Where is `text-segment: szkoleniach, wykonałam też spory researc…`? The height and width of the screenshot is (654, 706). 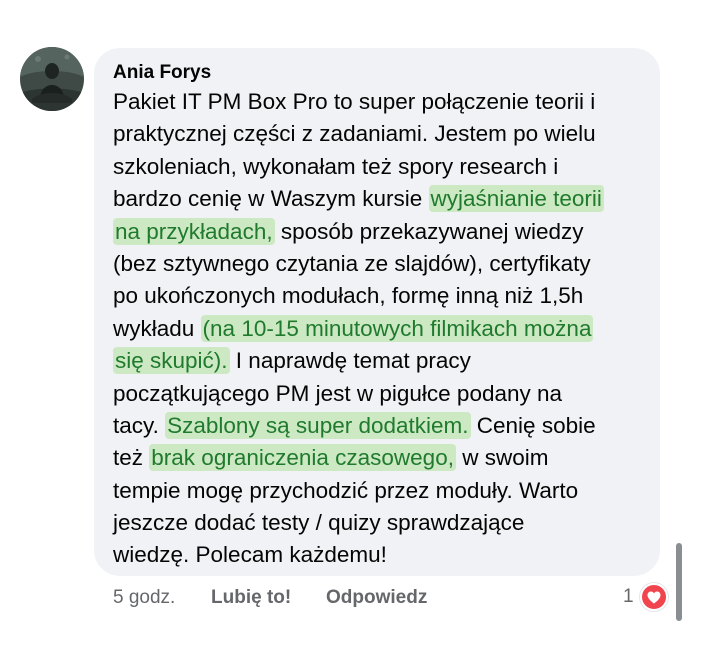 text-segment: szkoleniach, wykonałam też spory researc… is located at coordinates (336, 166).